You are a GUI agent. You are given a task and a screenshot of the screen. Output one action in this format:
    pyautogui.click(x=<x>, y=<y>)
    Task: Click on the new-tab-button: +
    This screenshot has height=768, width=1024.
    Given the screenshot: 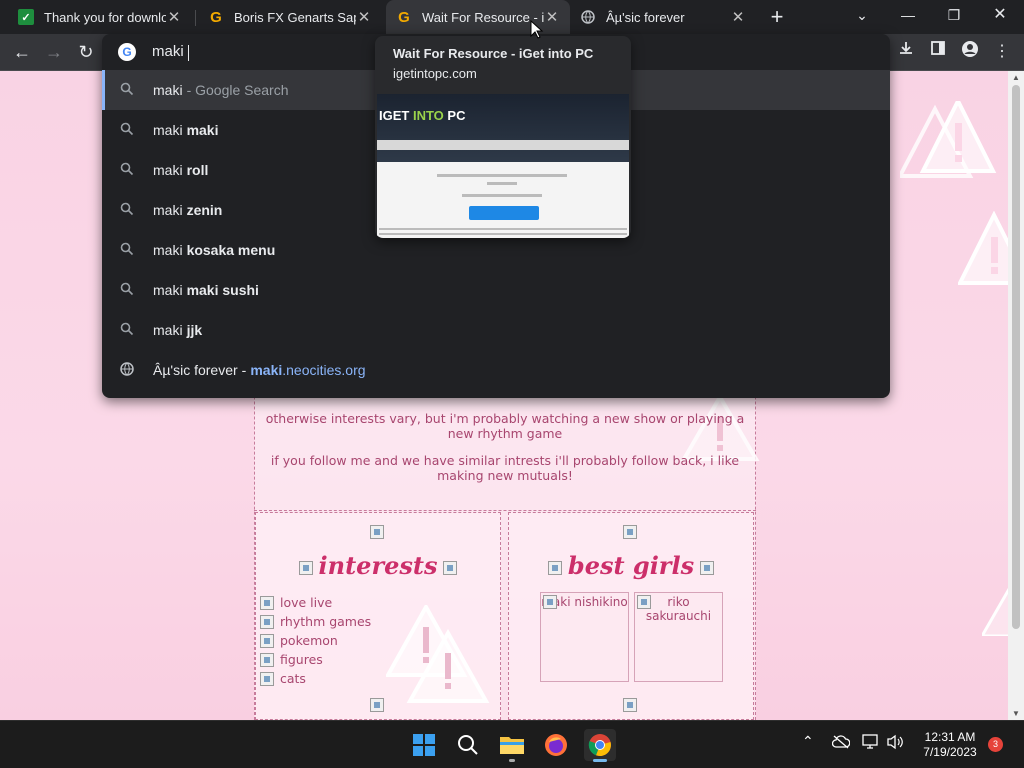 What is the action you would take?
    pyautogui.click(x=777, y=17)
    